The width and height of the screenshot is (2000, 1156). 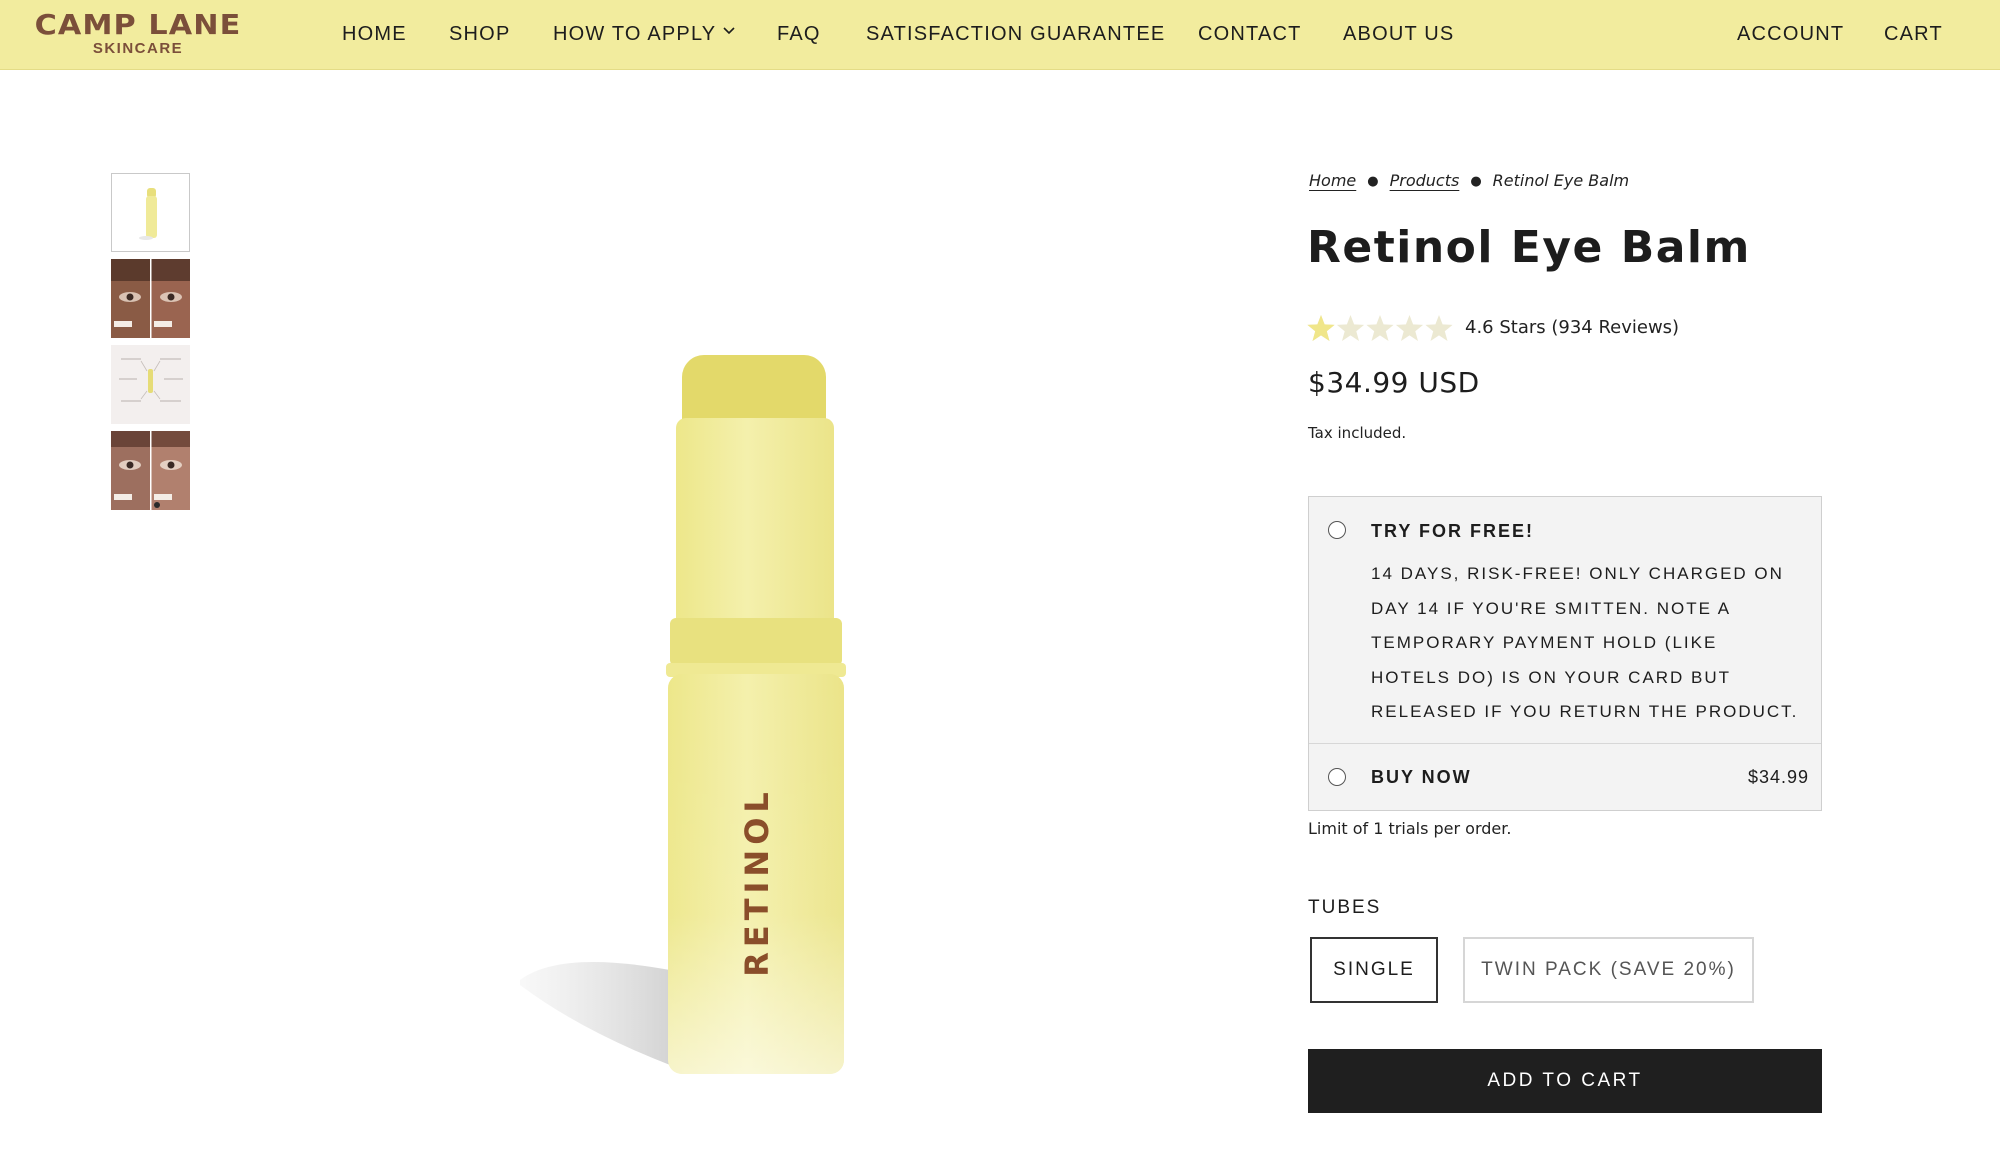 What do you see at coordinates (1332, 180) in the screenshot?
I see `breadcrumb-home-link: Home` at bounding box center [1332, 180].